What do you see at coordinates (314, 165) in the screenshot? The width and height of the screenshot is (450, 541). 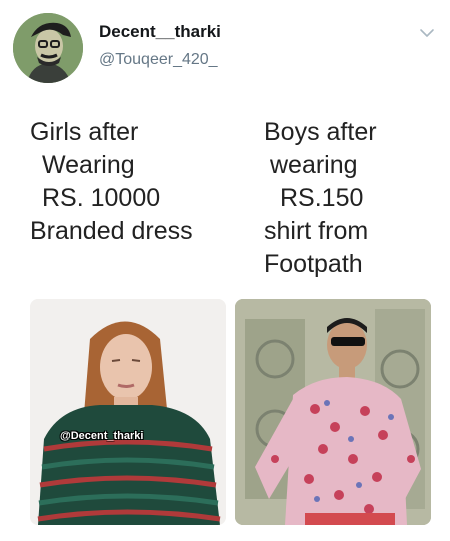 I see `caption-line: wearing` at bounding box center [314, 165].